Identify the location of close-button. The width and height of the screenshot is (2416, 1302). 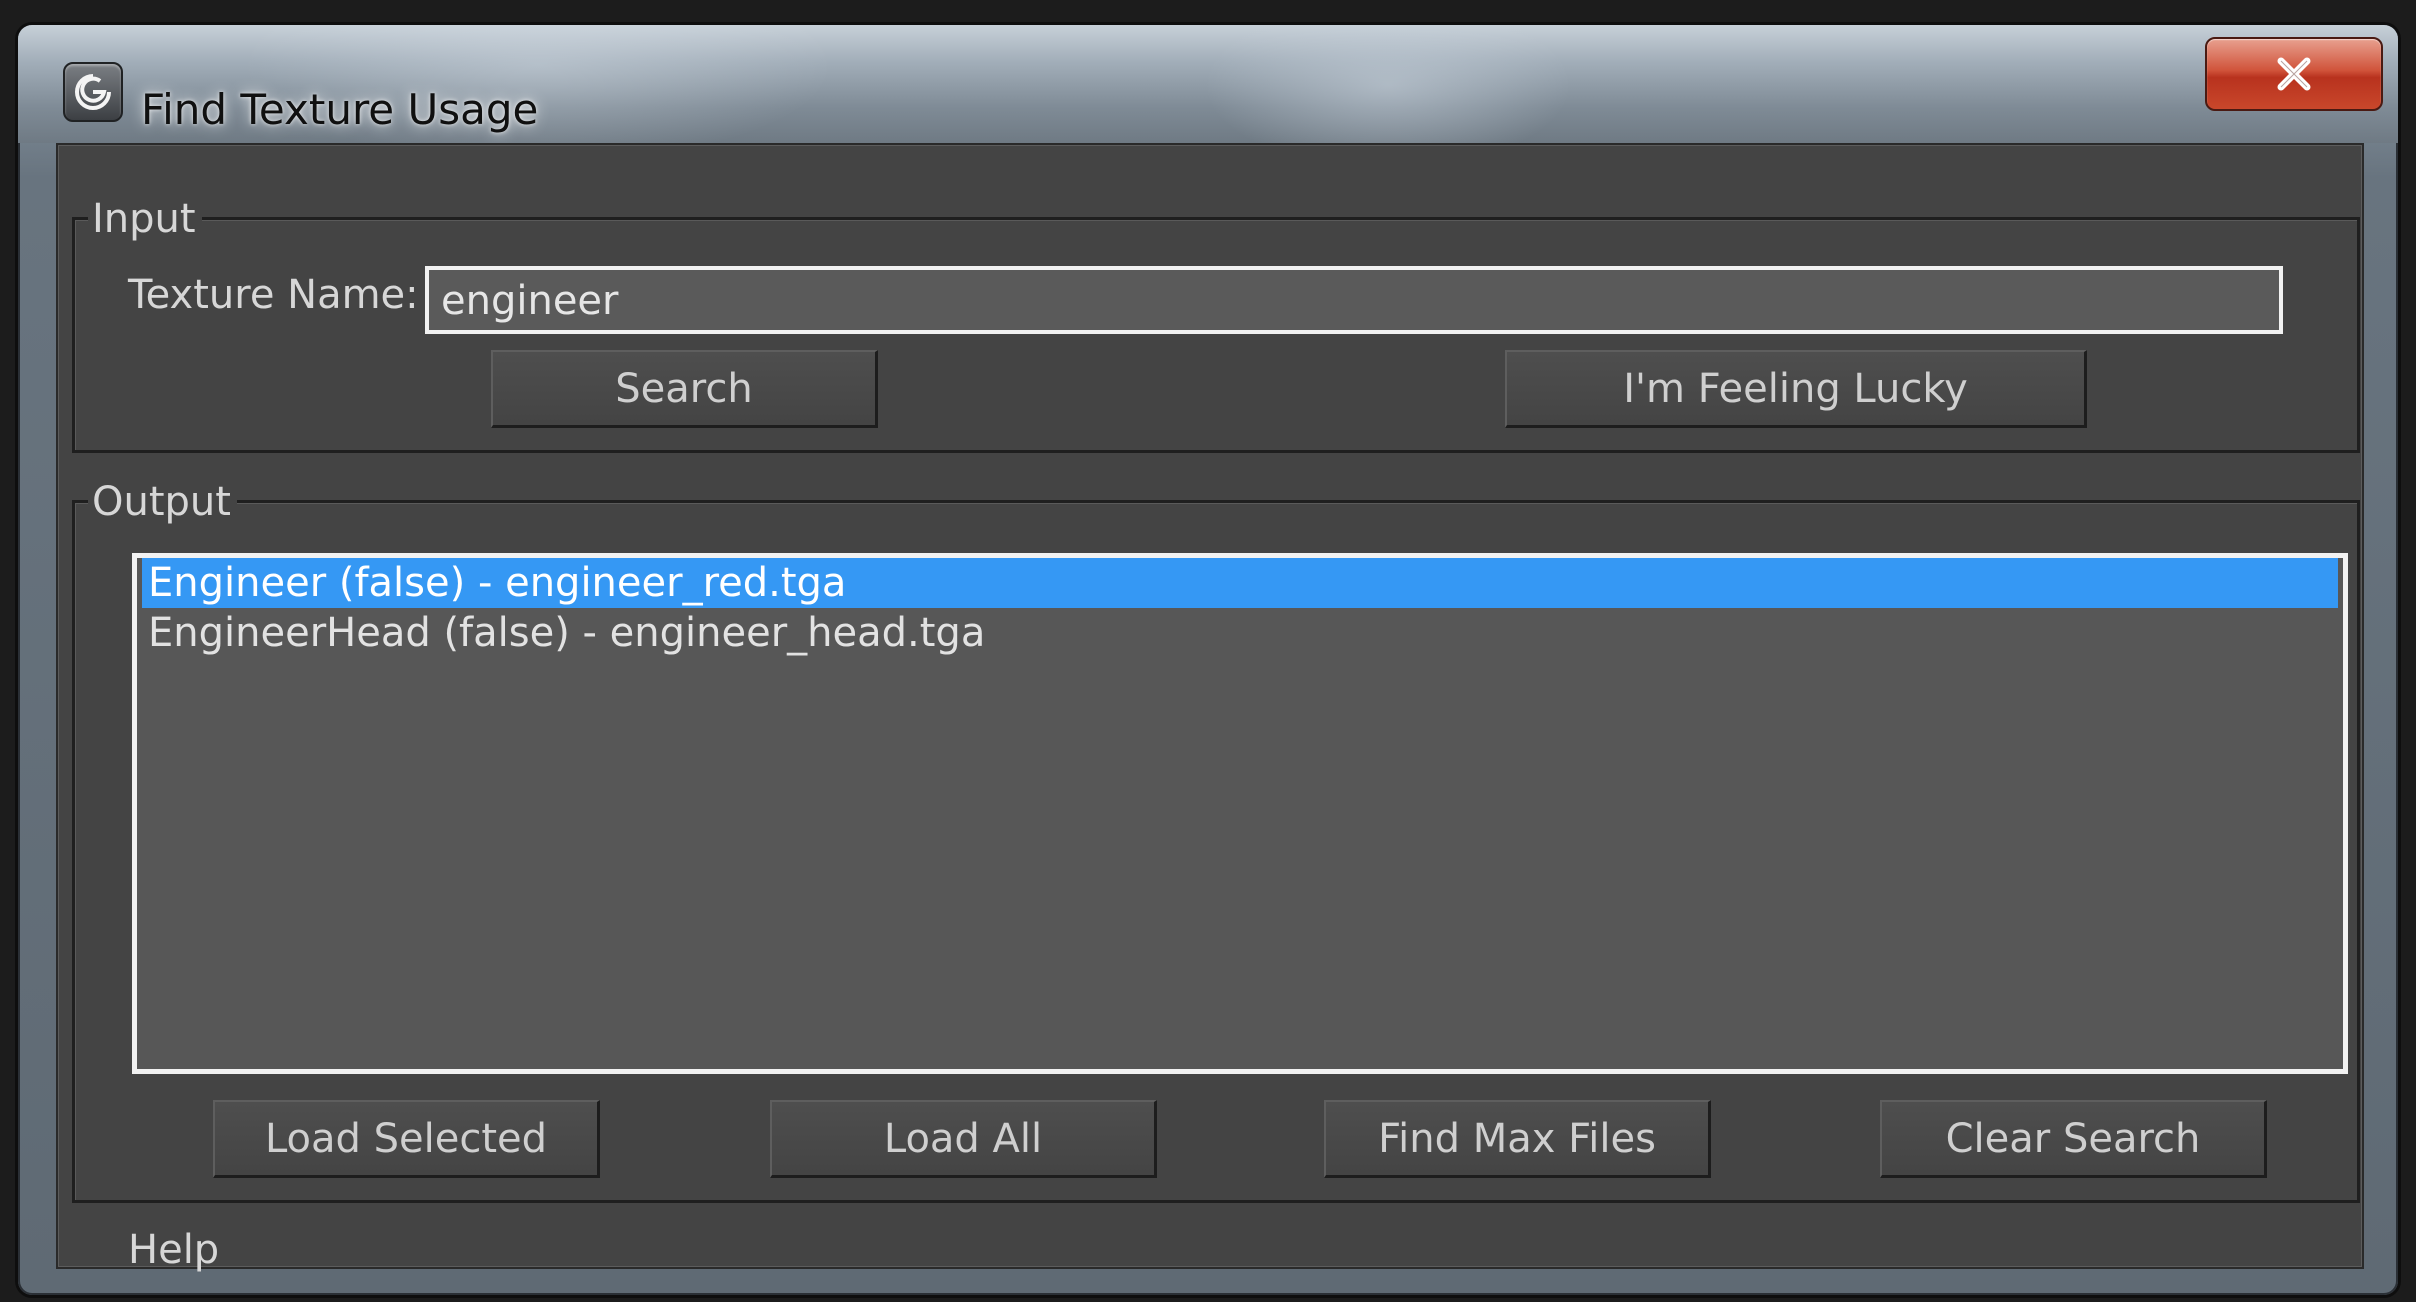
(2294, 74).